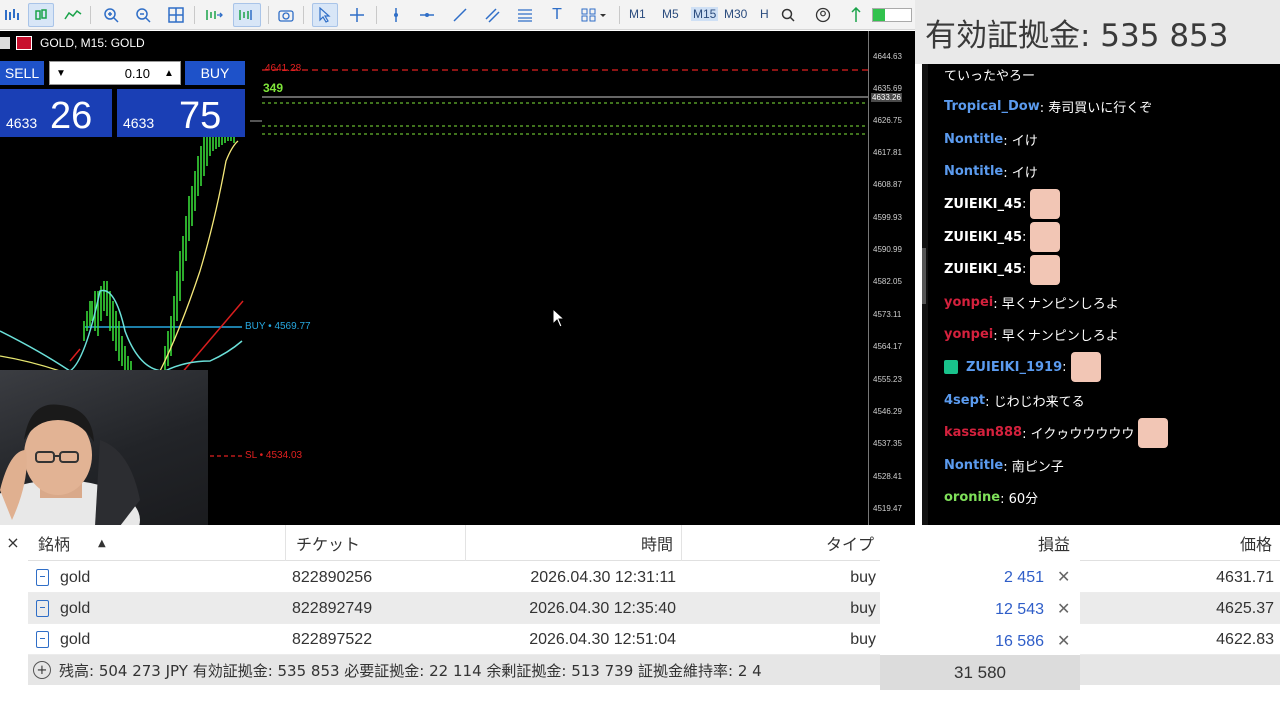 The image size is (1280, 720). I want to click on account-icon, so click(823, 15).